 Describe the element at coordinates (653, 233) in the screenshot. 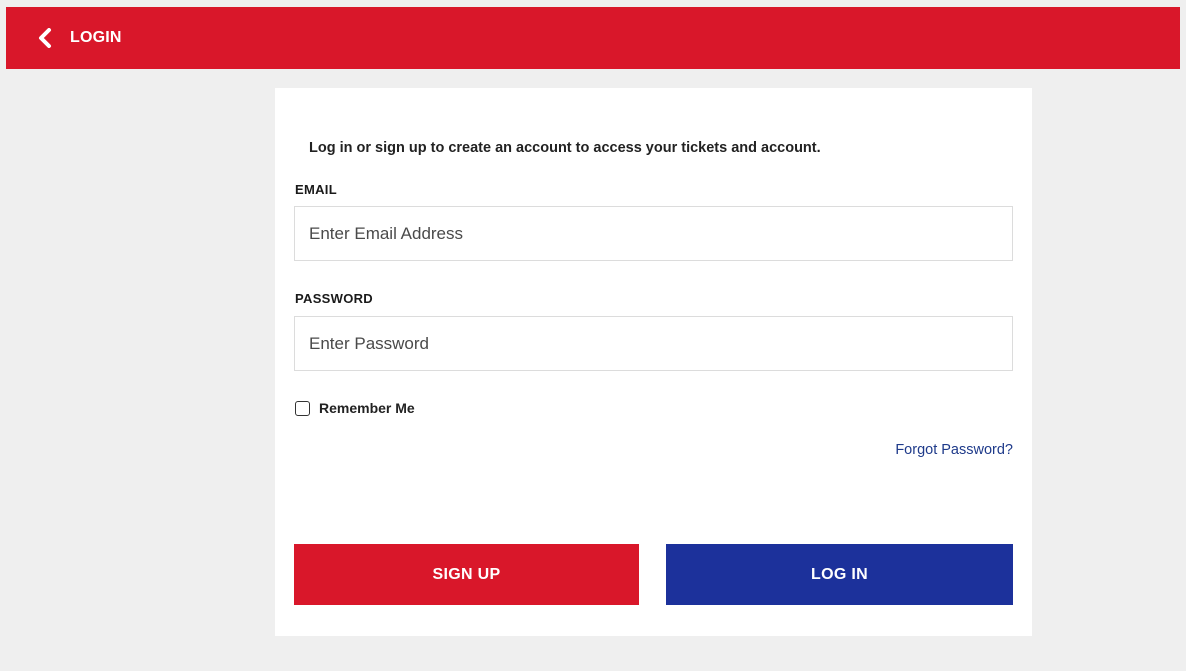

I see `email-field` at that location.